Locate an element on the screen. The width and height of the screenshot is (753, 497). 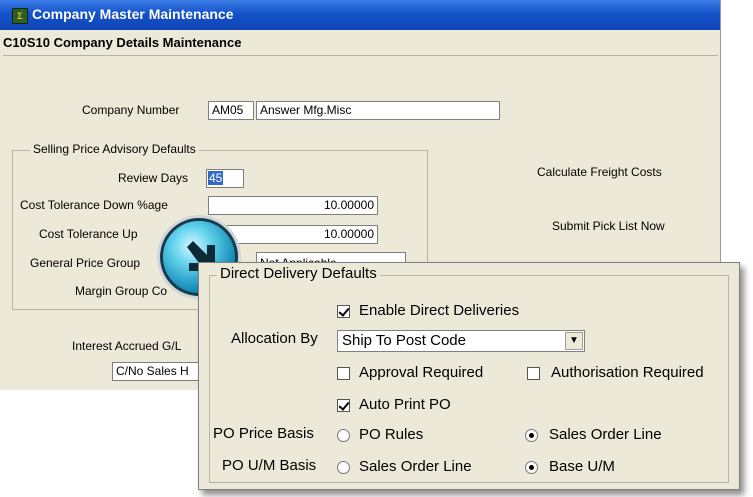
allocation-by-value: Ship To Post Code is located at coordinates (404, 340).